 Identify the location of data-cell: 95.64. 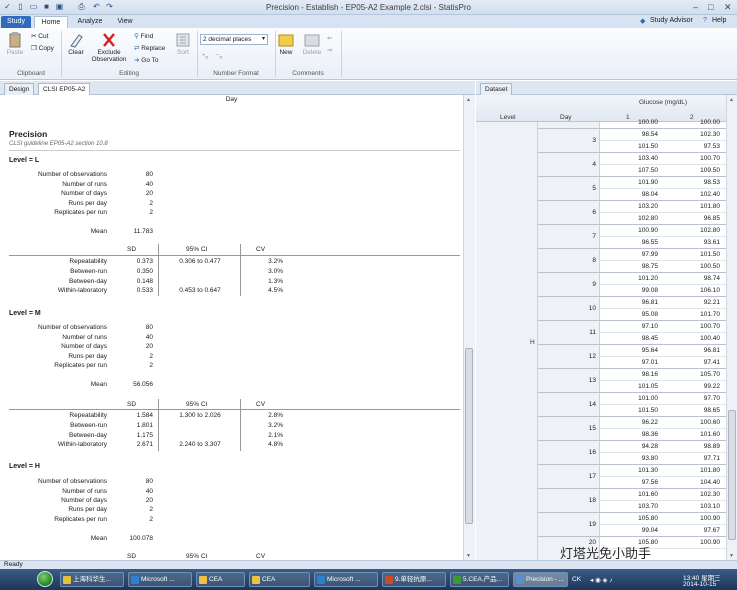
(629, 351).